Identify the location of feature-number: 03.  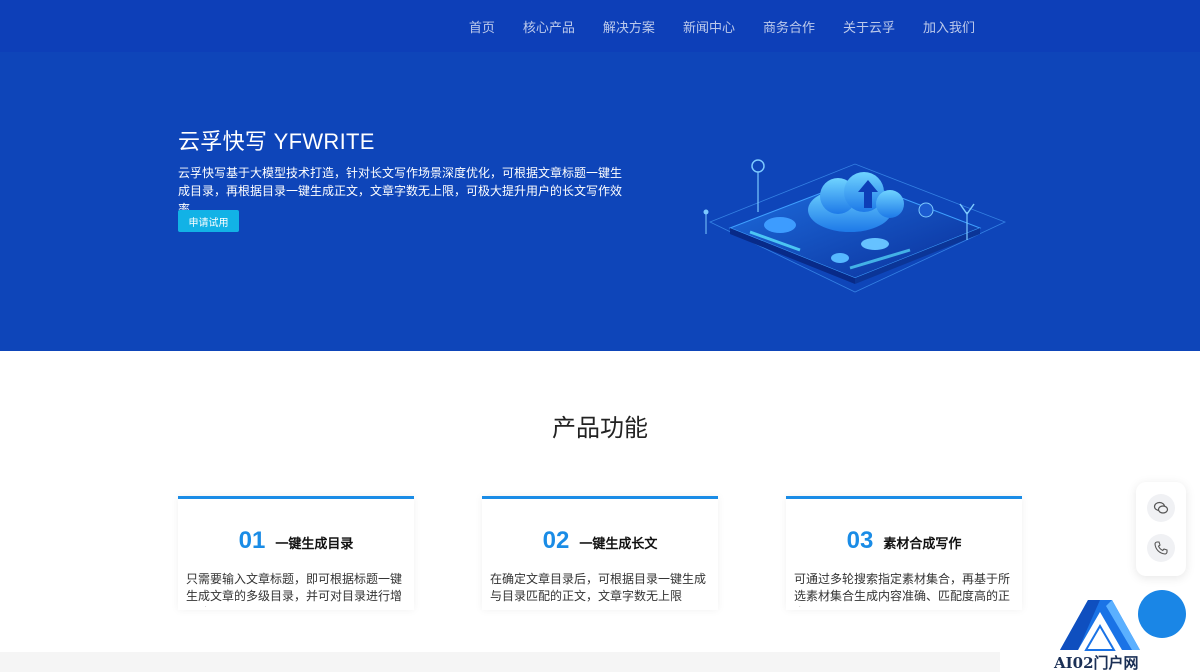
(860, 540).